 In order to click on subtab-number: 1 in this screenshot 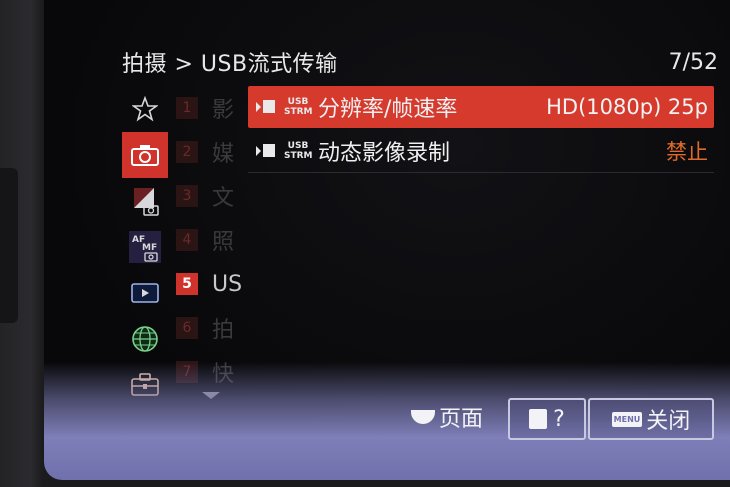, I will do `click(187, 108)`.